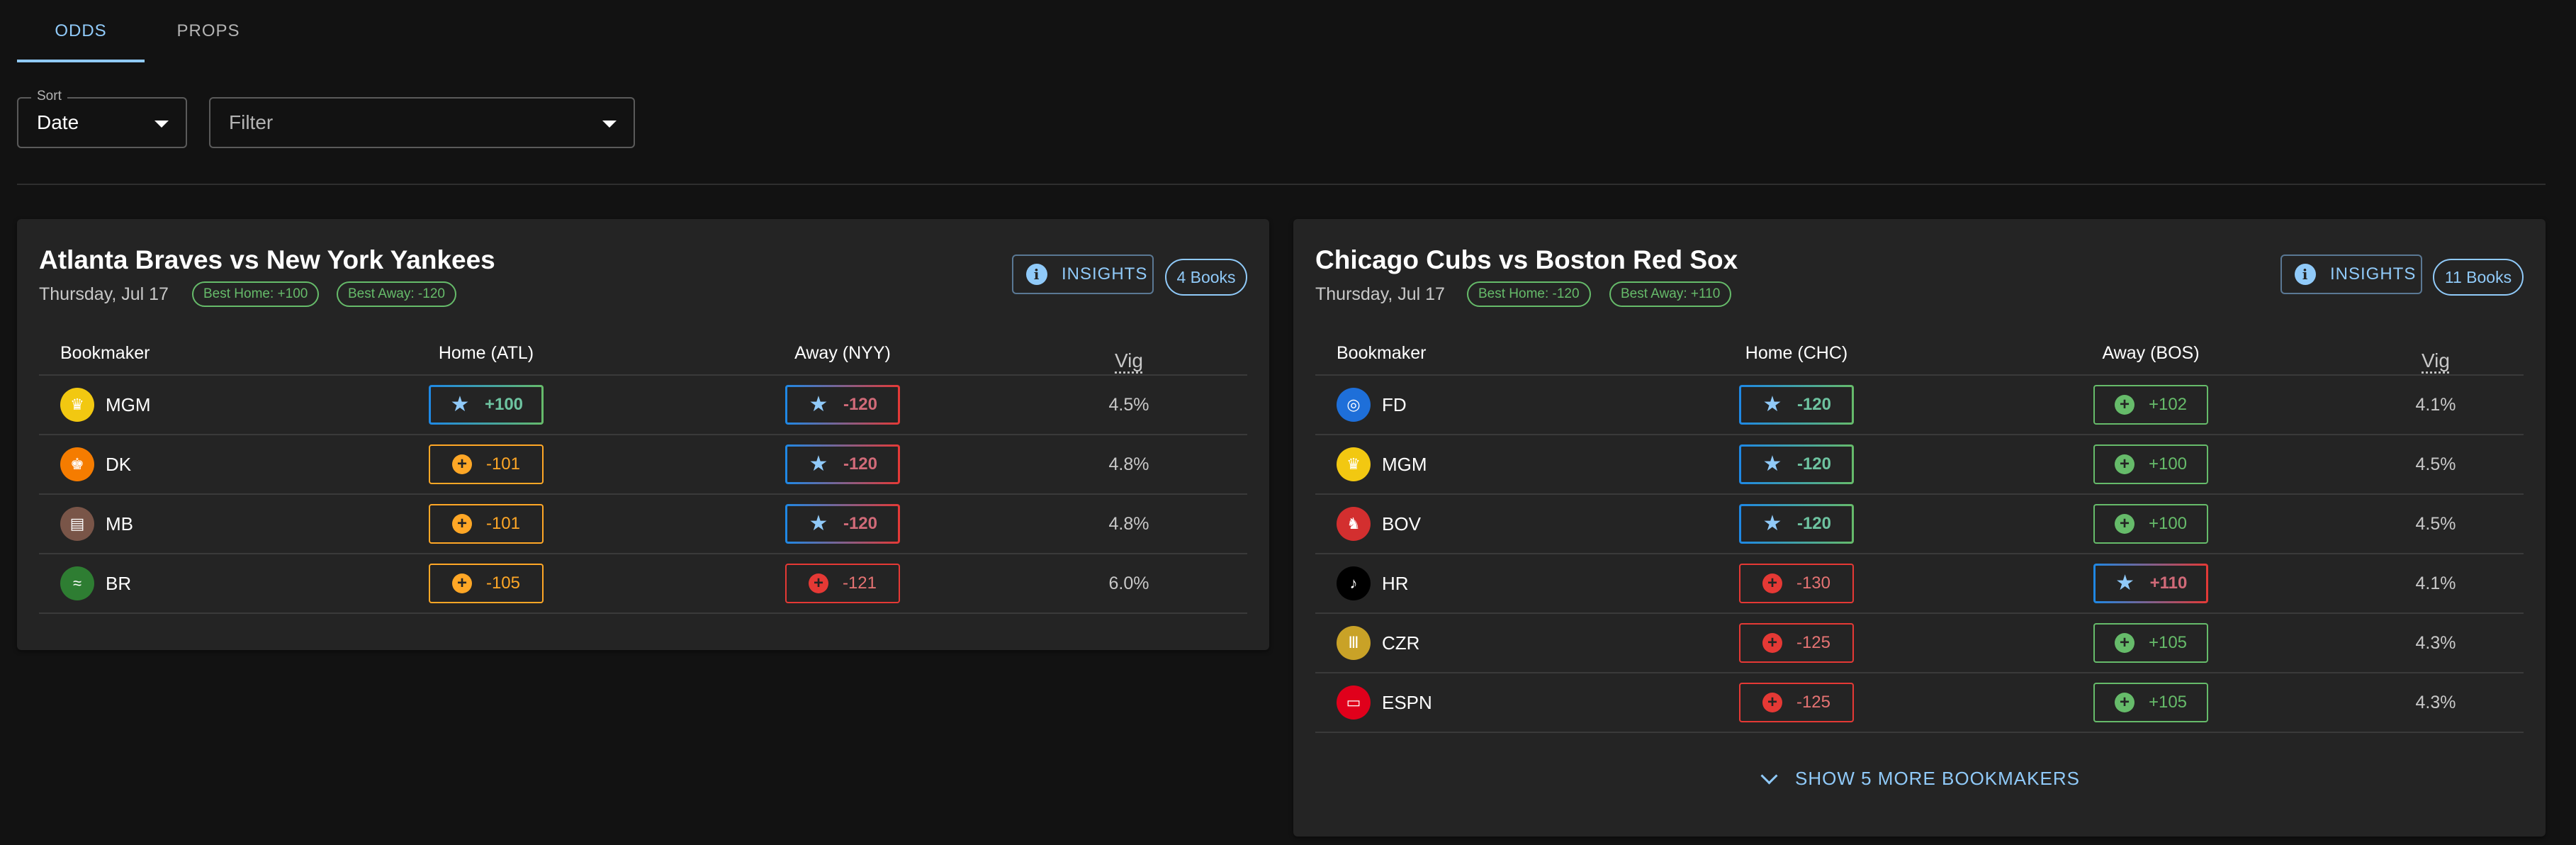 Image resolution: width=2576 pixels, height=845 pixels. Describe the element at coordinates (77, 464) in the screenshot. I see `trophy-icon: ♚` at that location.